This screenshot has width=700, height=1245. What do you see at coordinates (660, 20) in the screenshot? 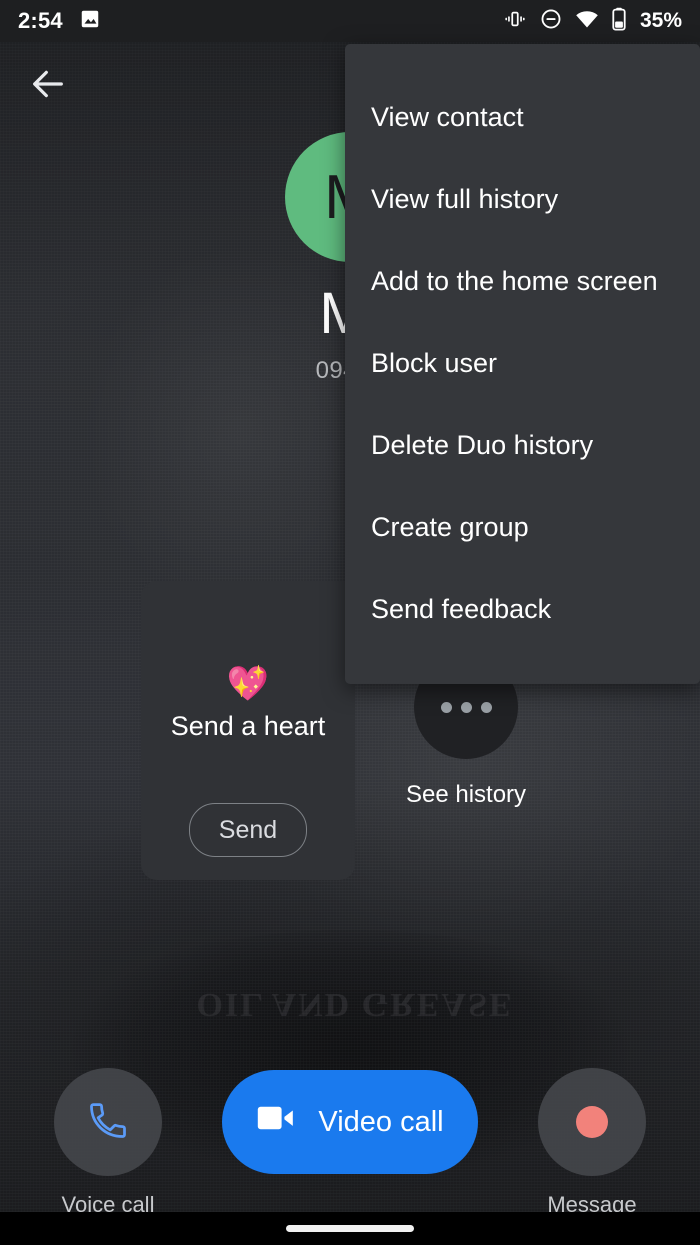
I see `battery-percent-label: 35%` at bounding box center [660, 20].